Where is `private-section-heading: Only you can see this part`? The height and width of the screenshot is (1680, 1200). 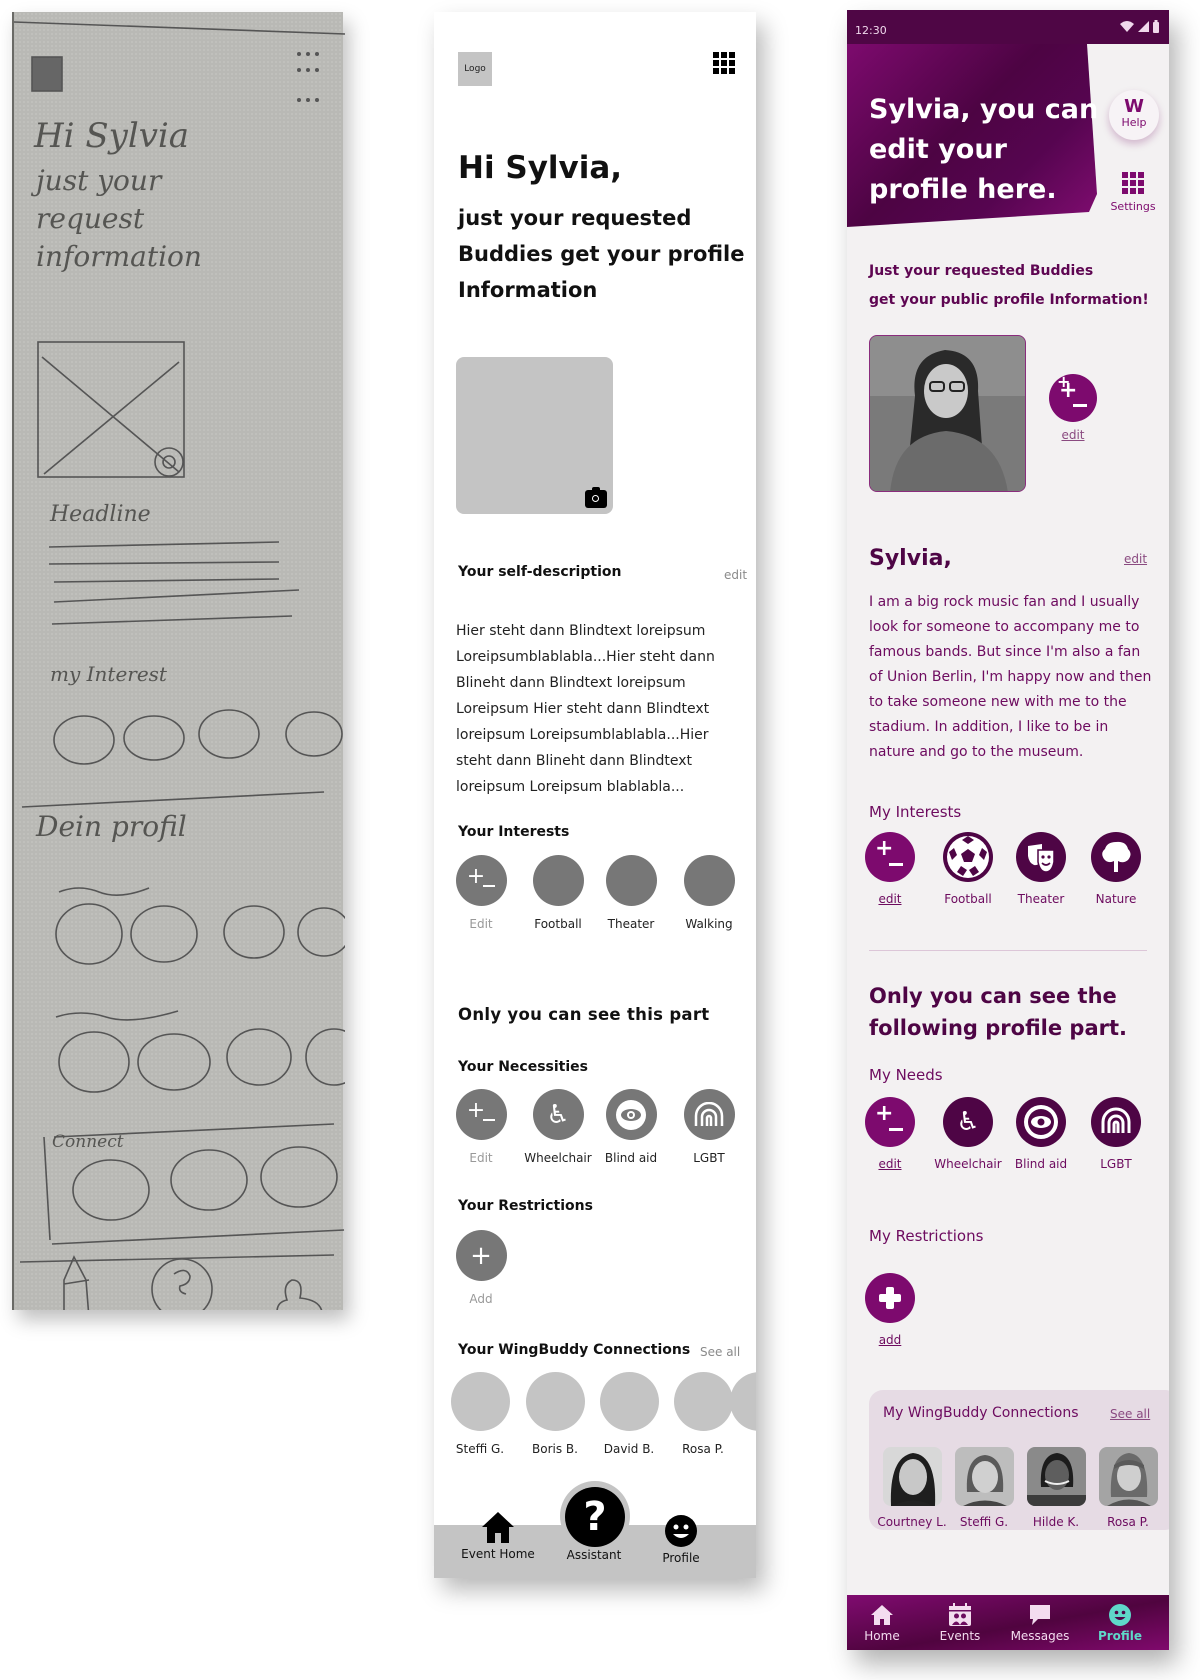 private-section-heading: Only you can see this part is located at coordinates (584, 1014).